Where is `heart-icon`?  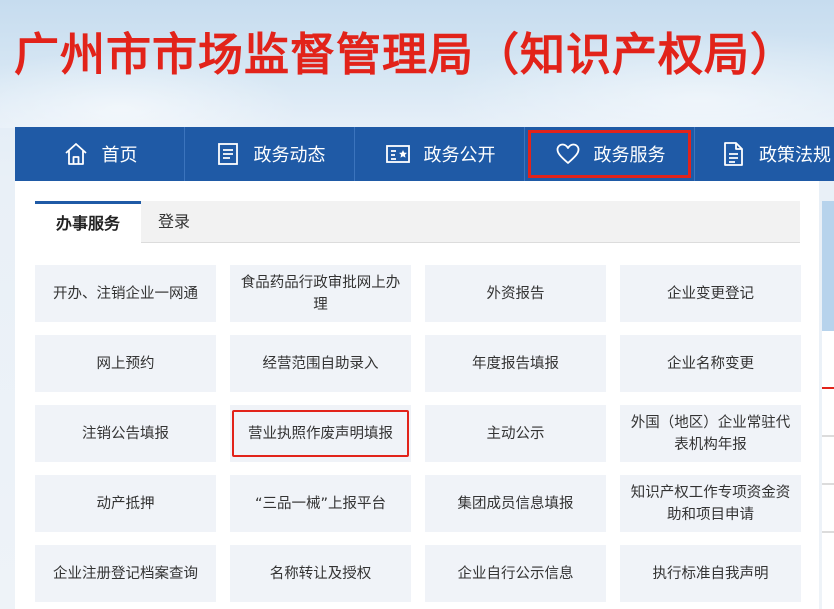 heart-icon is located at coordinates (568, 154).